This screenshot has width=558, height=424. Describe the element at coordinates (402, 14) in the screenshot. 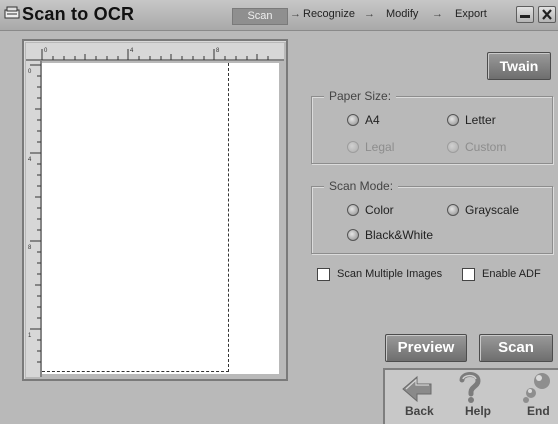

I see `step-modify: Modify` at that location.